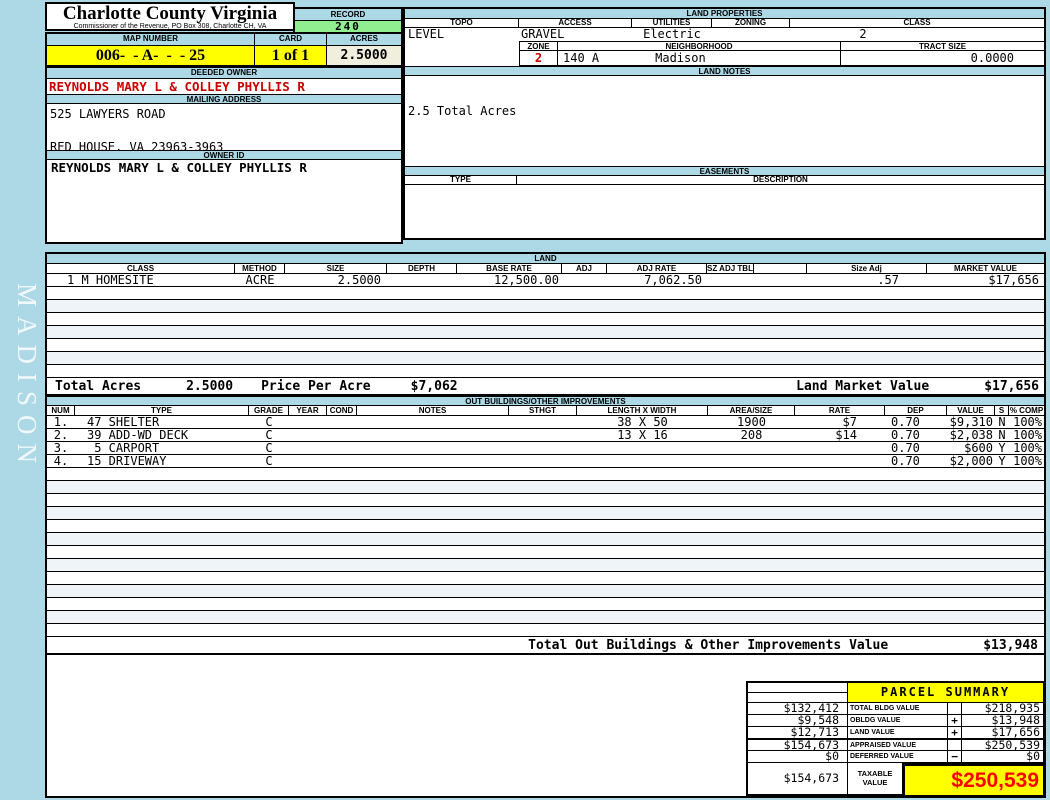  Describe the element at coordinates (945, 692) in the screenshot. I see `parcel-summary-title: PARCEL SUMMARY` at that location.